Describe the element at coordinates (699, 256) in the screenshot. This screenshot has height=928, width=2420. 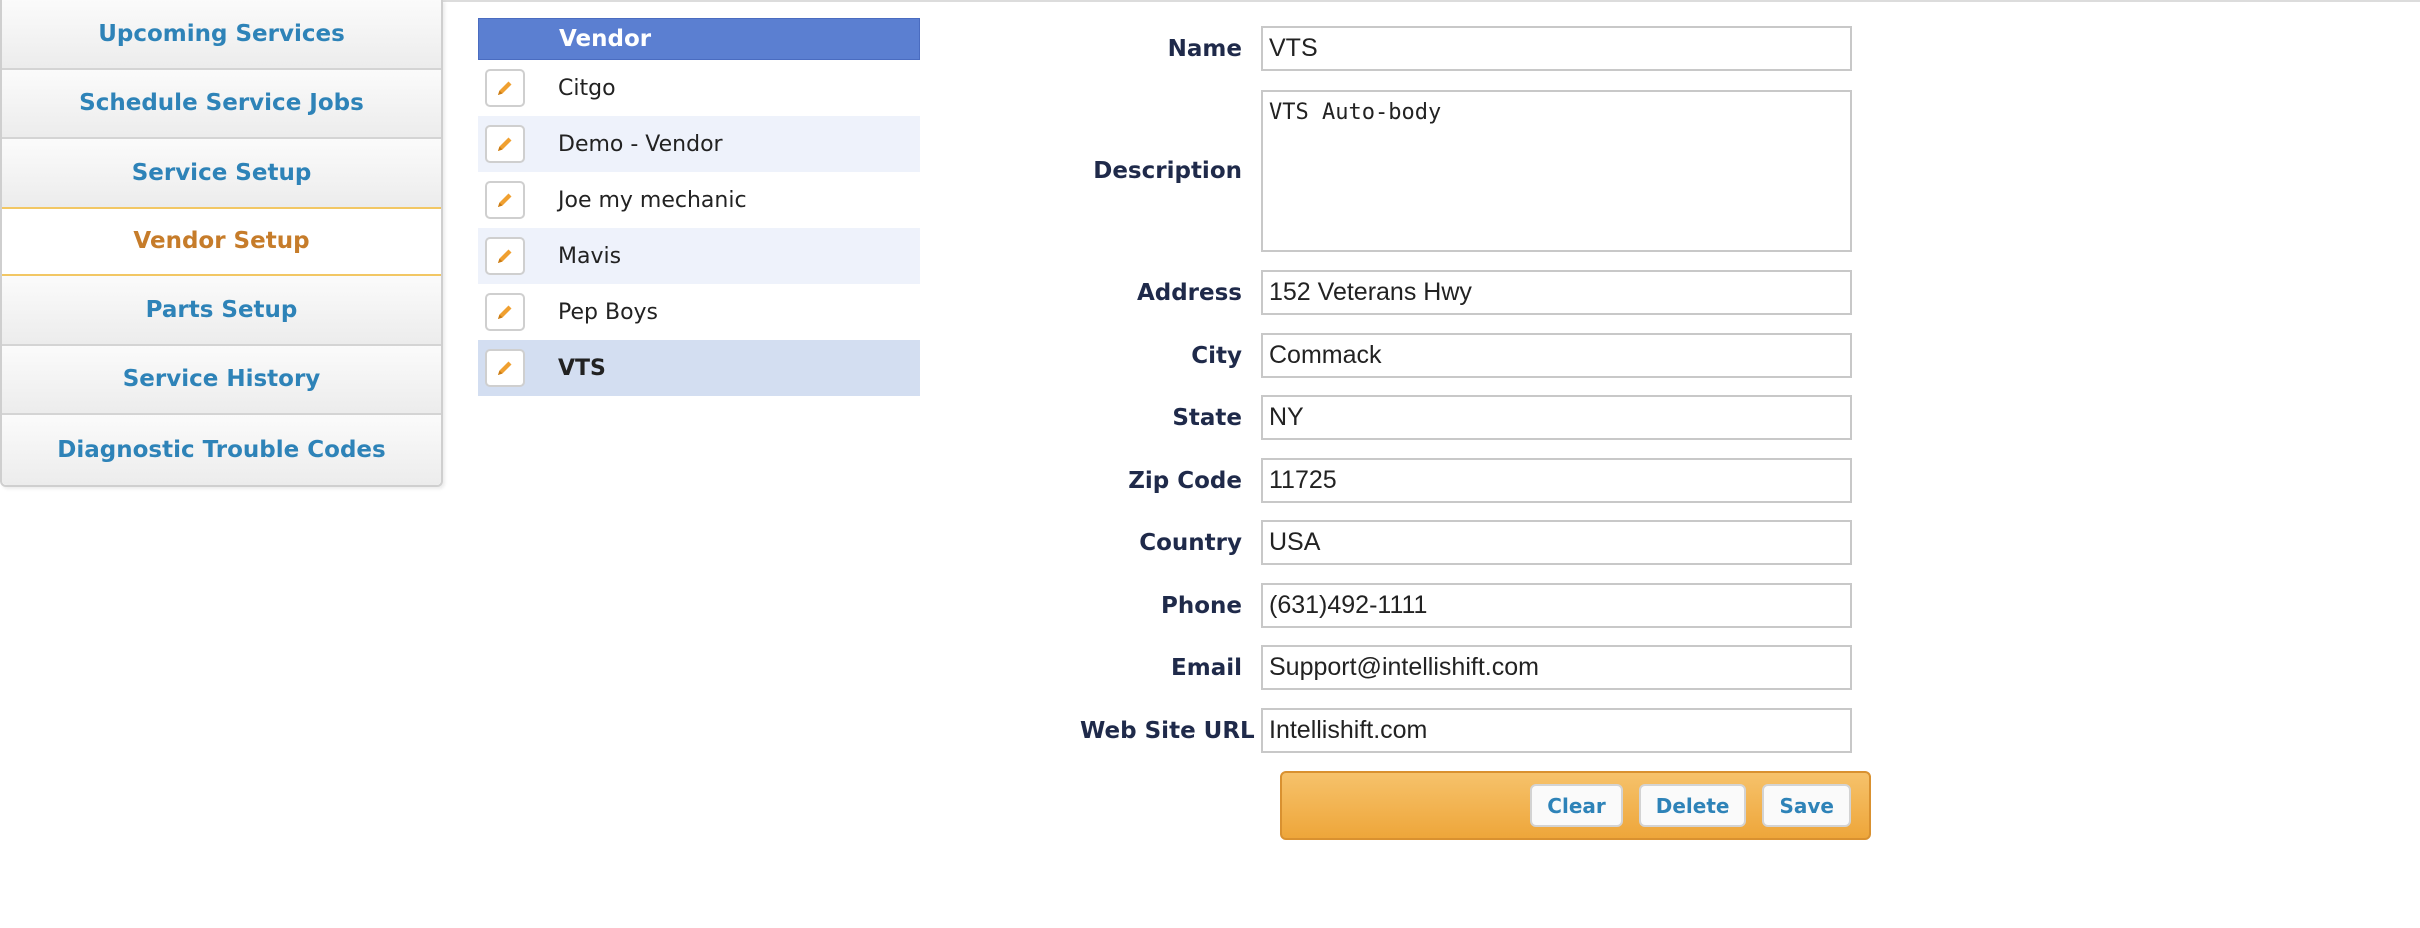
I see `vendor-row: Mavis` at that location.